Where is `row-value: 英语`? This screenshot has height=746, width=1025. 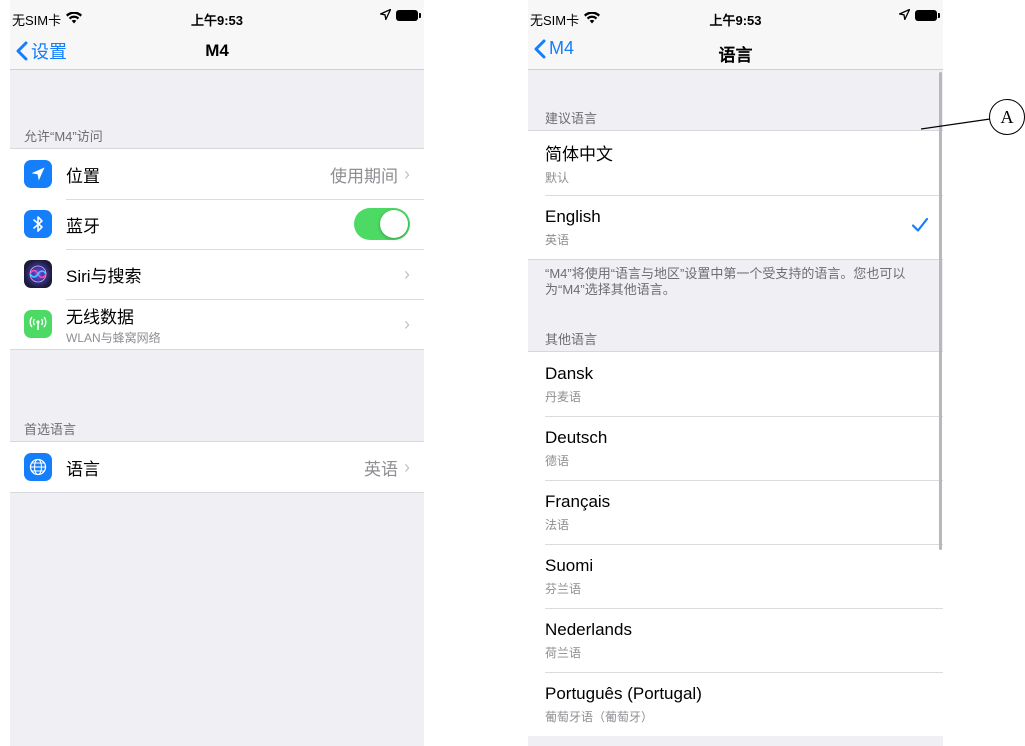 row-value: 英语 is located at coordinates (381, 469).